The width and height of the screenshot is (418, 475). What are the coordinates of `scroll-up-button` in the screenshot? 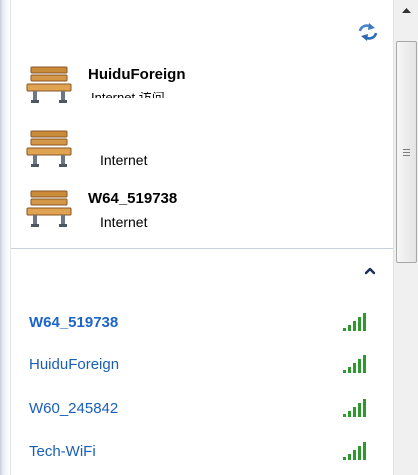 It's located at (406, 10).